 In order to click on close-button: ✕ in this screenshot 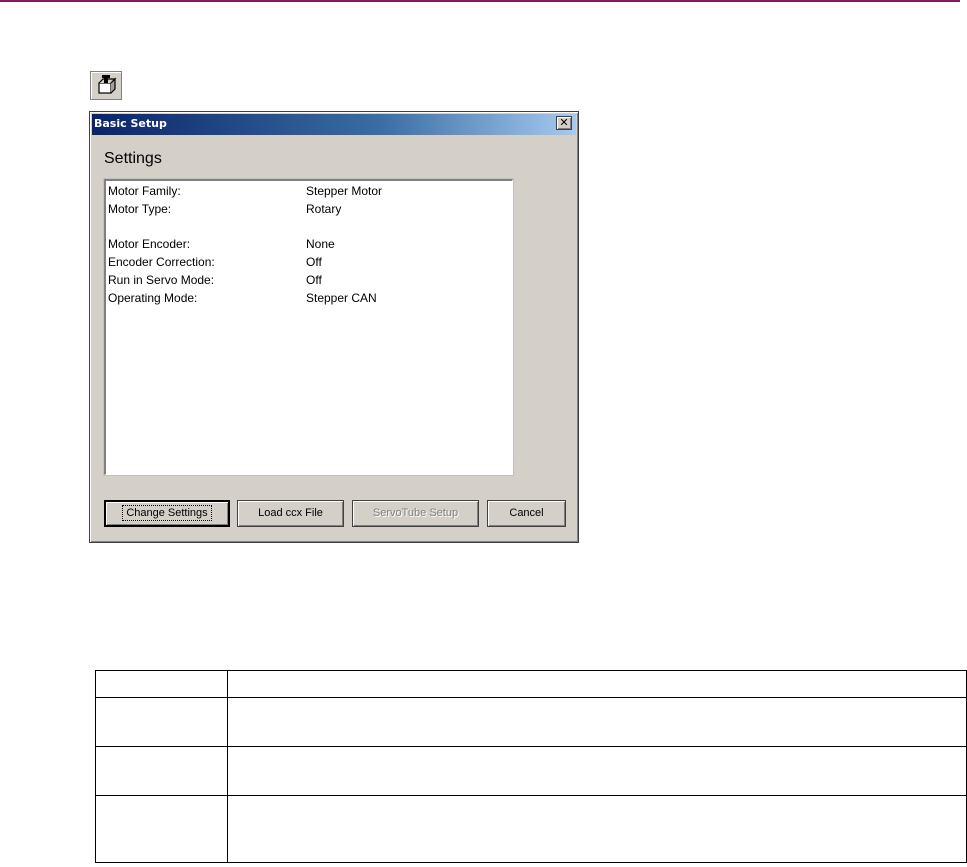, I will do `click(564, 123)`.